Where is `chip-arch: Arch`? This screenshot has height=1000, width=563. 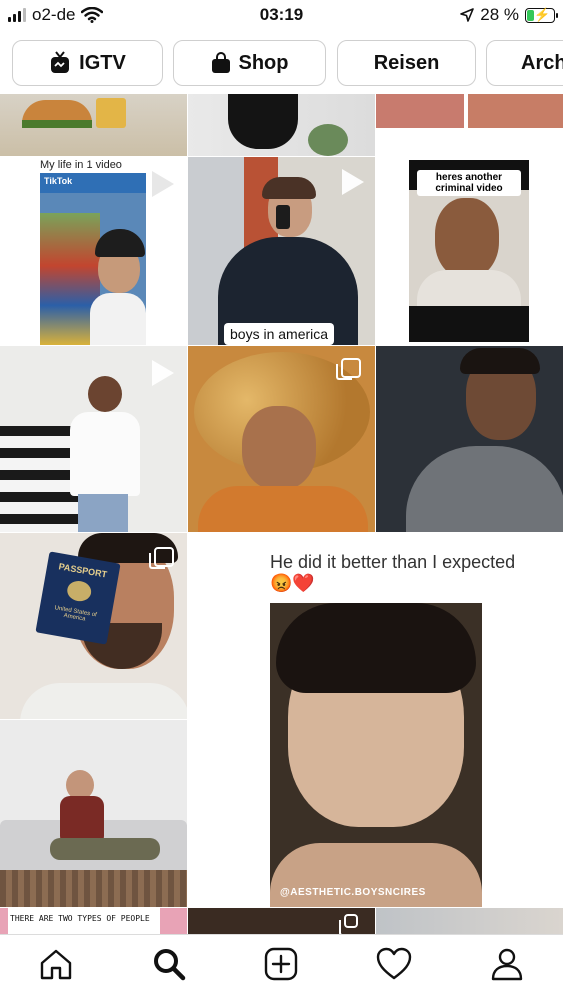
chip-arch: Arch is located at coordinates (524, 63).